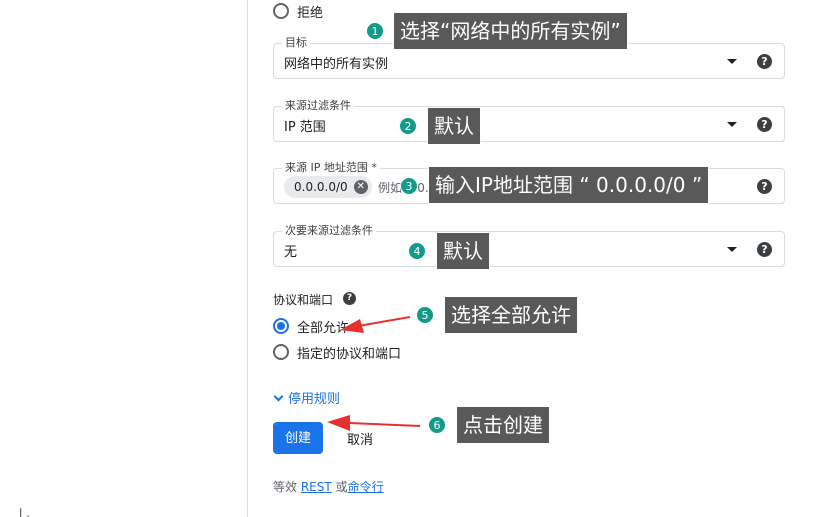 Image resolution: width=824 pixels, height=517 pixels. What do you see at coordinates (318, 106) in the screenshot?
I see `source-filter-label: 来源过滤条件` at bounding box center [318, 106].